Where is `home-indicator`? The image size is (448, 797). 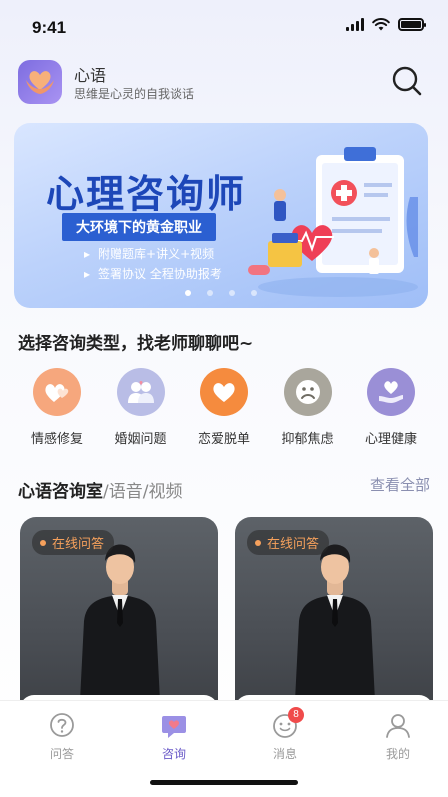 home-indicator is located at coordinates (224, 782).